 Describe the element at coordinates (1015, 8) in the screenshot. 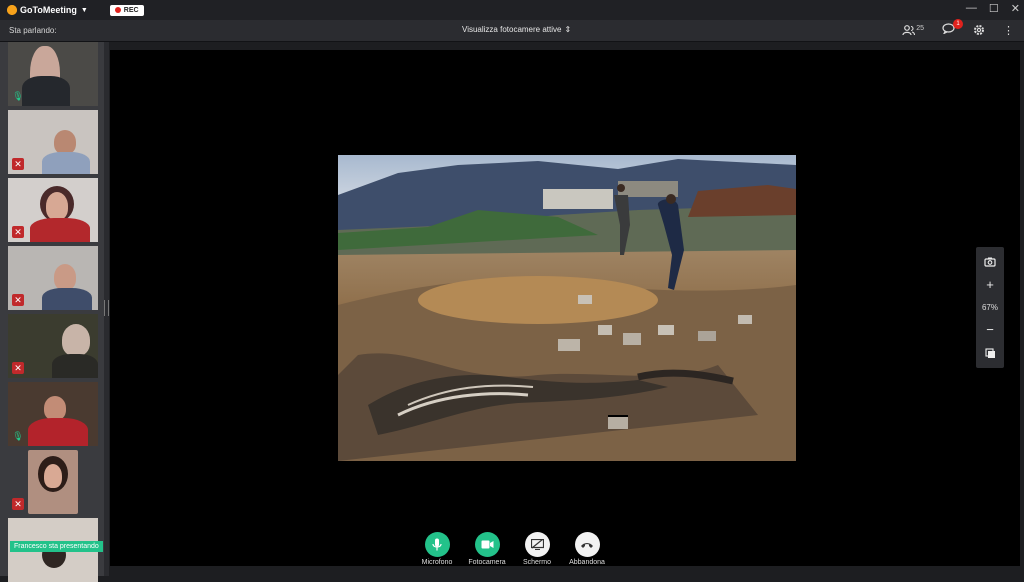

I see `close-button: ✕` at that location.